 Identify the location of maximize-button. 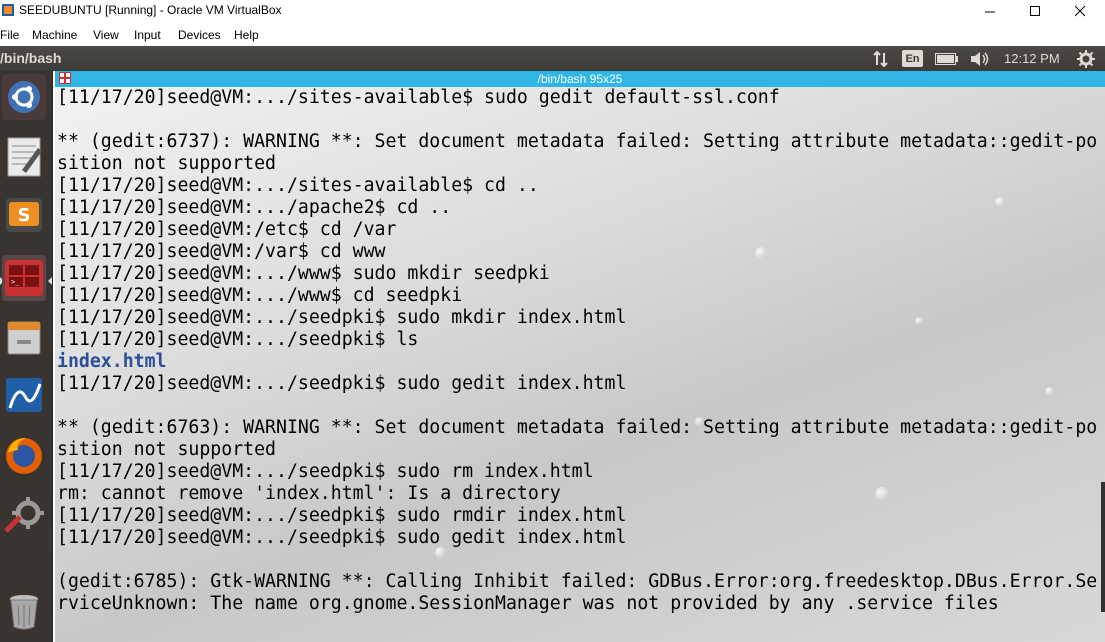
(1035, 11).